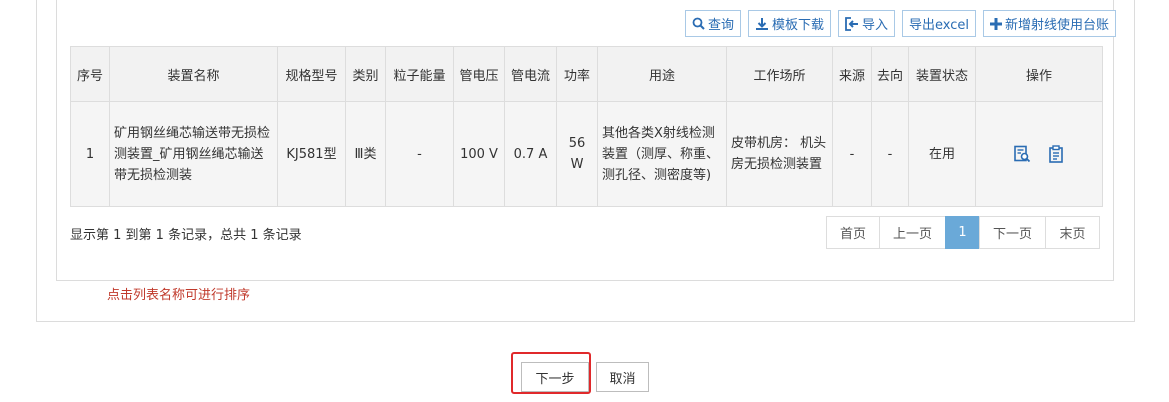  Describe the element at coordinates (479, 154) in the screenshot. I see `cell-voltage: 100 V` at that location.